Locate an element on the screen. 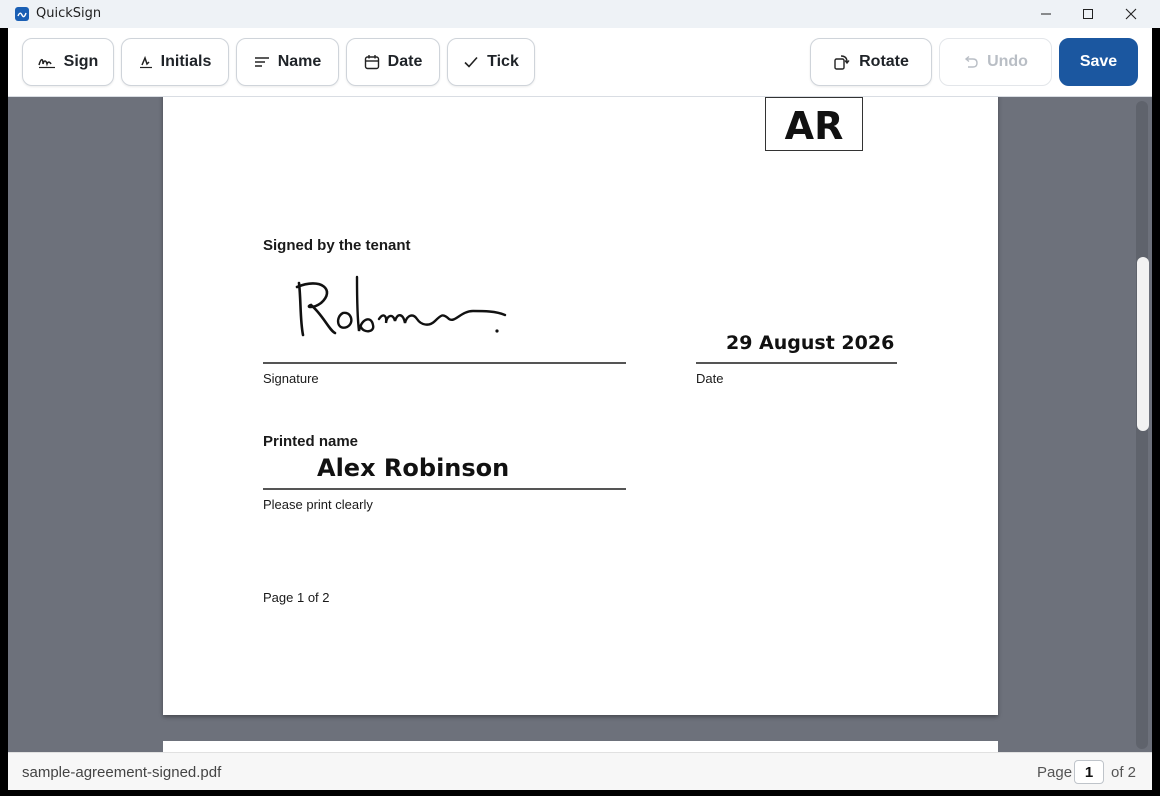  sign-button-label: Sign is located at coordinates (81, 61).